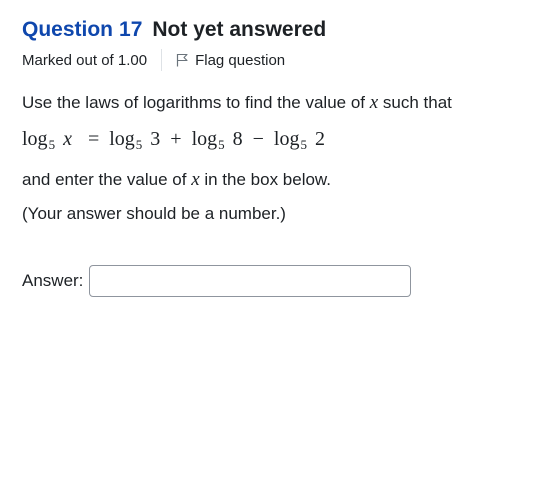 The width and height of the screenshot is (557, 501). I want to click on term2-value: 8, so click(237, 139).